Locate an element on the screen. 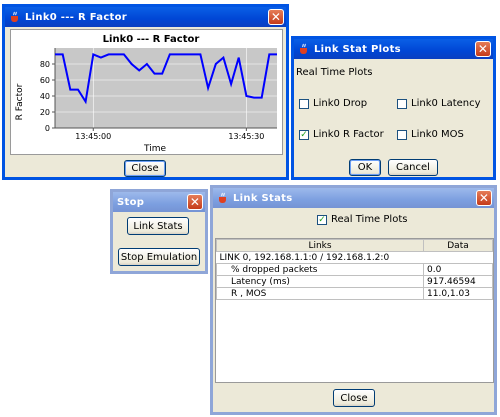 This screenshot has height=417, width=500. stop-emulation-button: Stop Emulation is located at coordinates (159, 257).